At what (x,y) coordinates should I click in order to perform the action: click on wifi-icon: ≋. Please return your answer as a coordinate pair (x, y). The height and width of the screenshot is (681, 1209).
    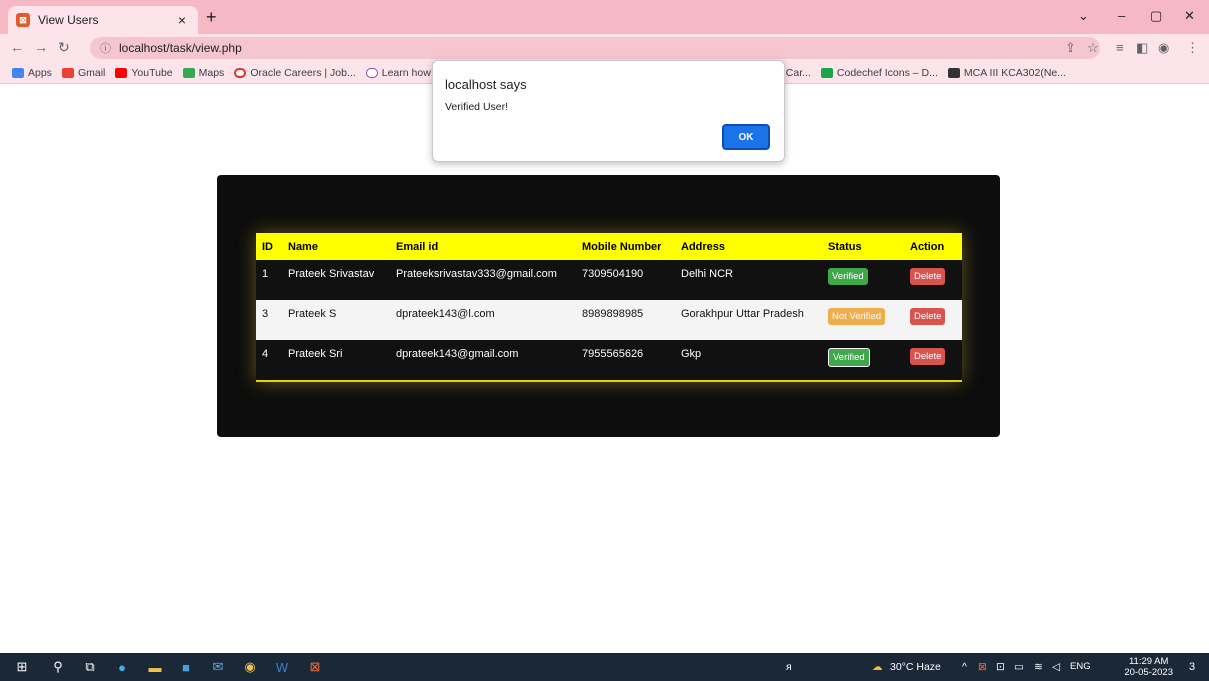
    Looking at the image, I should click on (1038, 667).